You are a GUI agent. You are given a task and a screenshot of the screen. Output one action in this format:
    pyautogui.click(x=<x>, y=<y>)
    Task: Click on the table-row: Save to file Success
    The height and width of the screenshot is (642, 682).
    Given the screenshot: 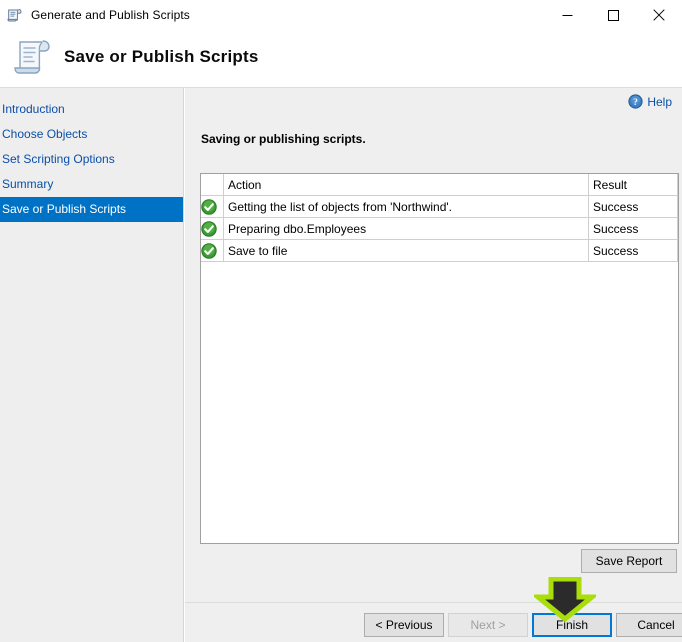 What is the action you would take?
    pyautogui.click(x=439, y=250)
    